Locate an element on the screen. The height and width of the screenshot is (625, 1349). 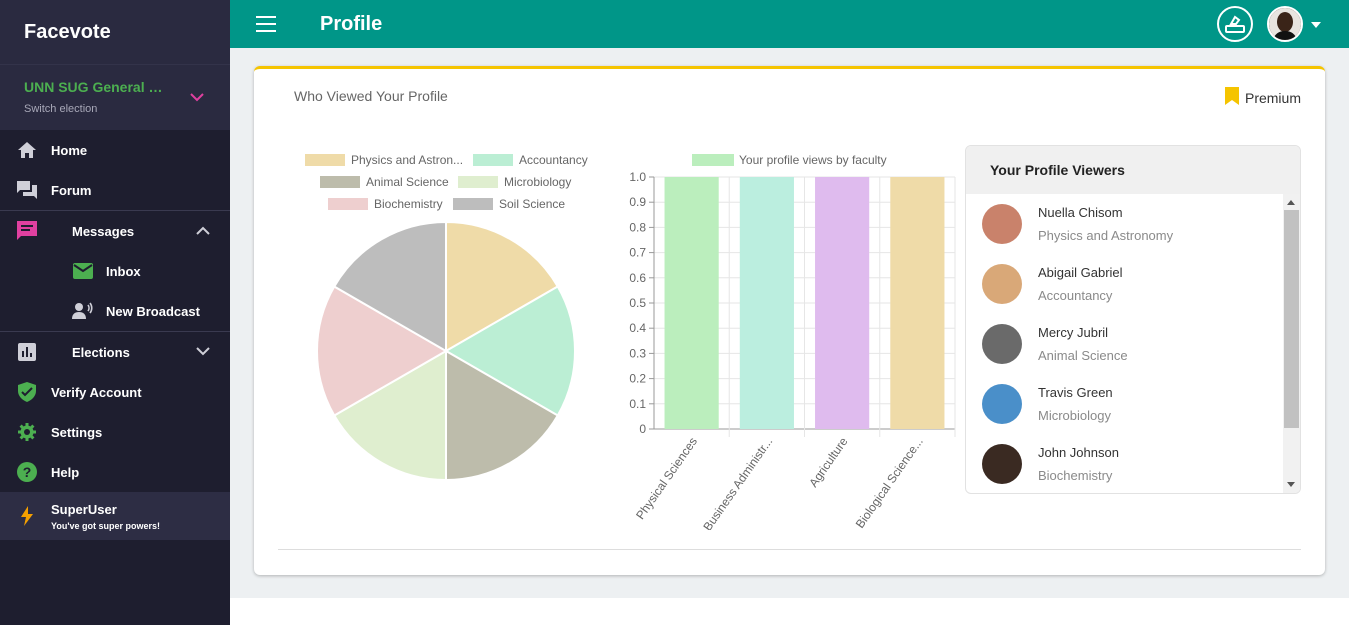
sidebar-item-messages: Messages is located at coordinates (115, 231).